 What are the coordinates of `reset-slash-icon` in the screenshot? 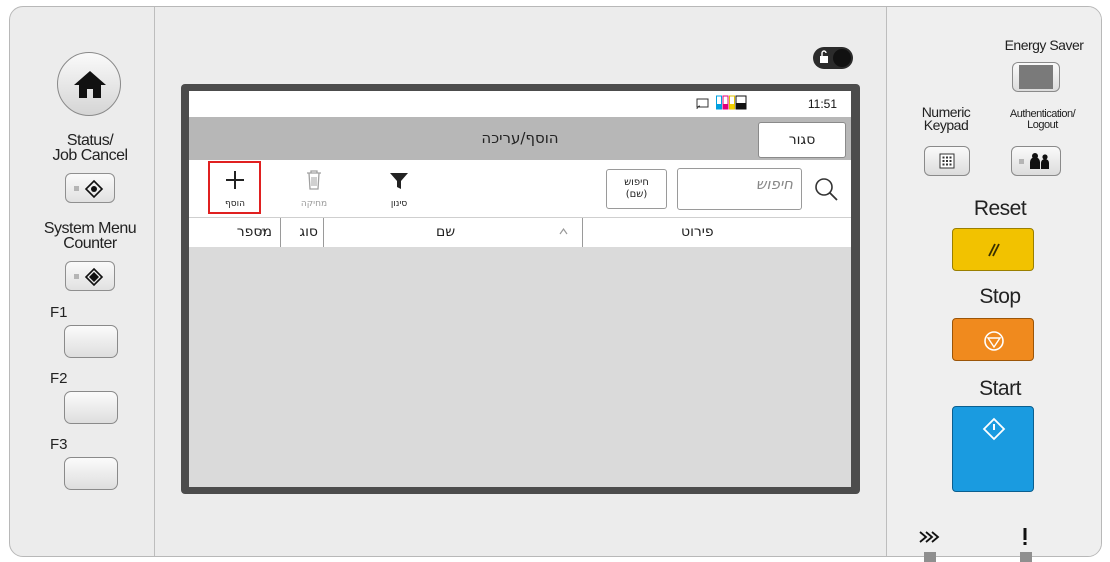 It's located at (994, 250).